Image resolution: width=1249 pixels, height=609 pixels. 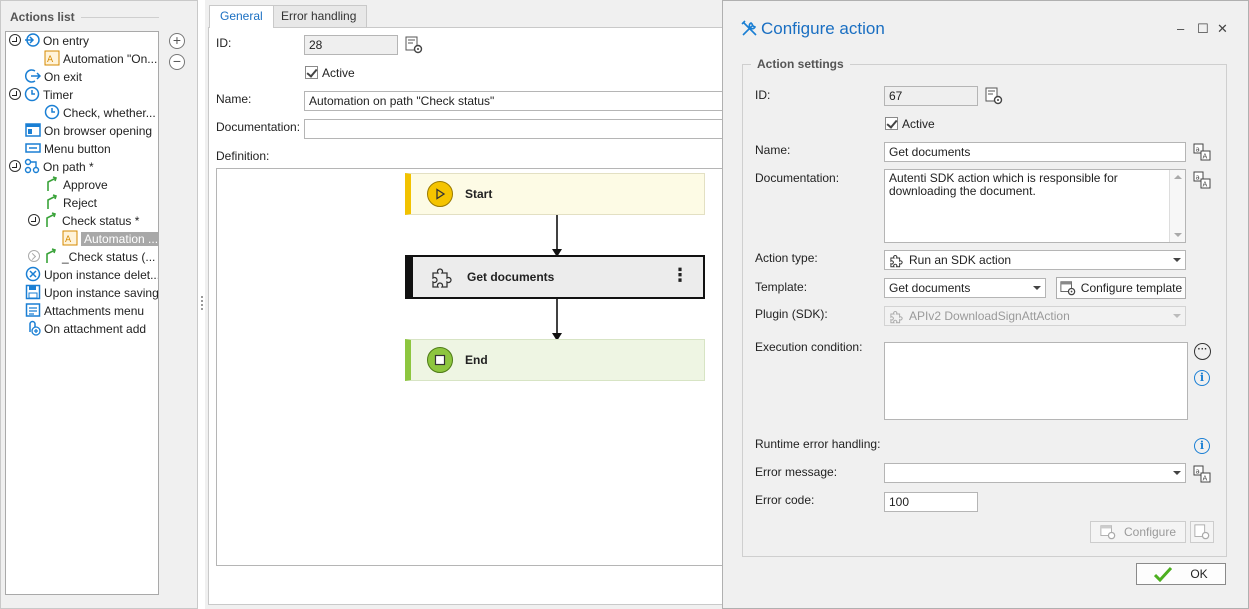 What do you see at coordinates (763, 95) in the screenshot?
I see `dialog-id-label: ID:` at bounding box center [763, 95].